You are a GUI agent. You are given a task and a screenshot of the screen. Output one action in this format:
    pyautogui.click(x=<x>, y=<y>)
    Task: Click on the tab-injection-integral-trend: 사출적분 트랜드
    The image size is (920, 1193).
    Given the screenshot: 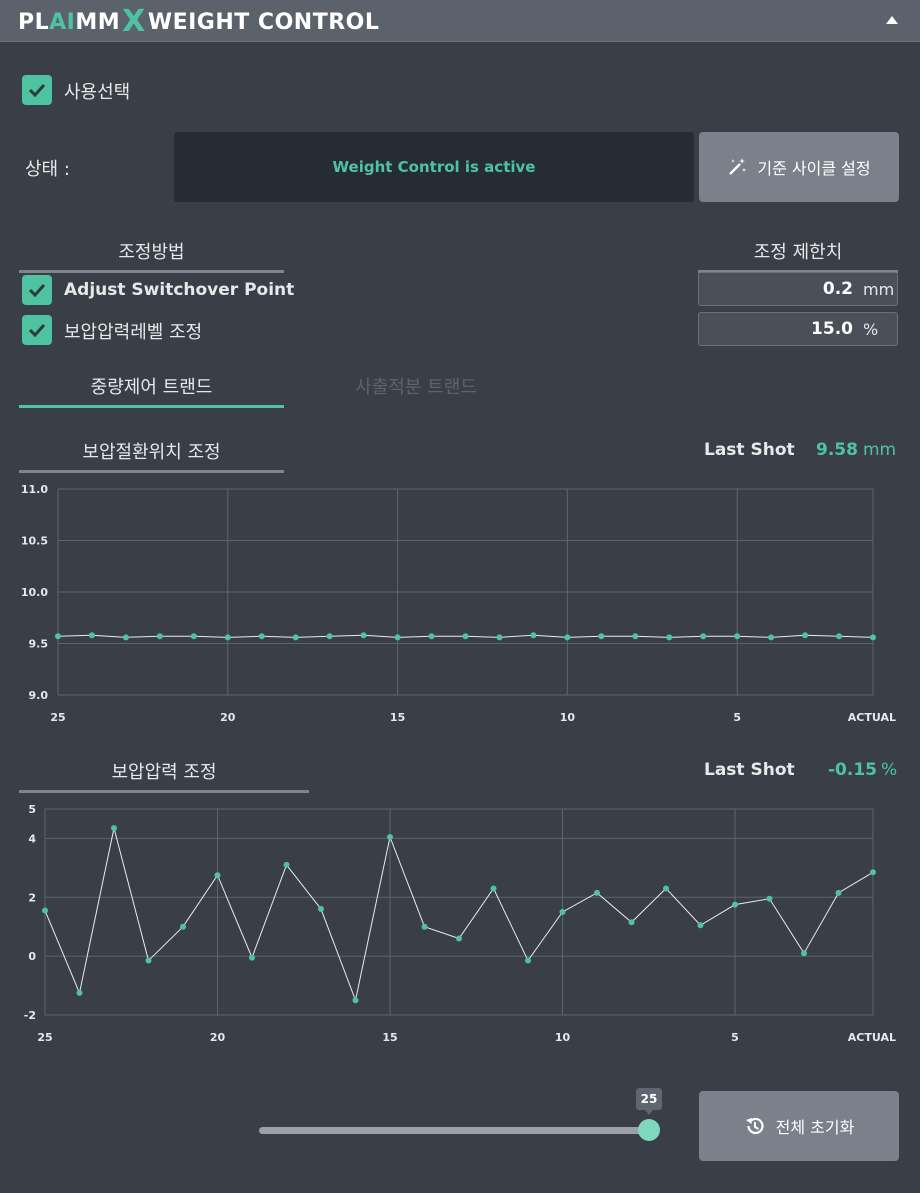 What is the action you would take?
    pyautogui.click(x=416, y=389)
    